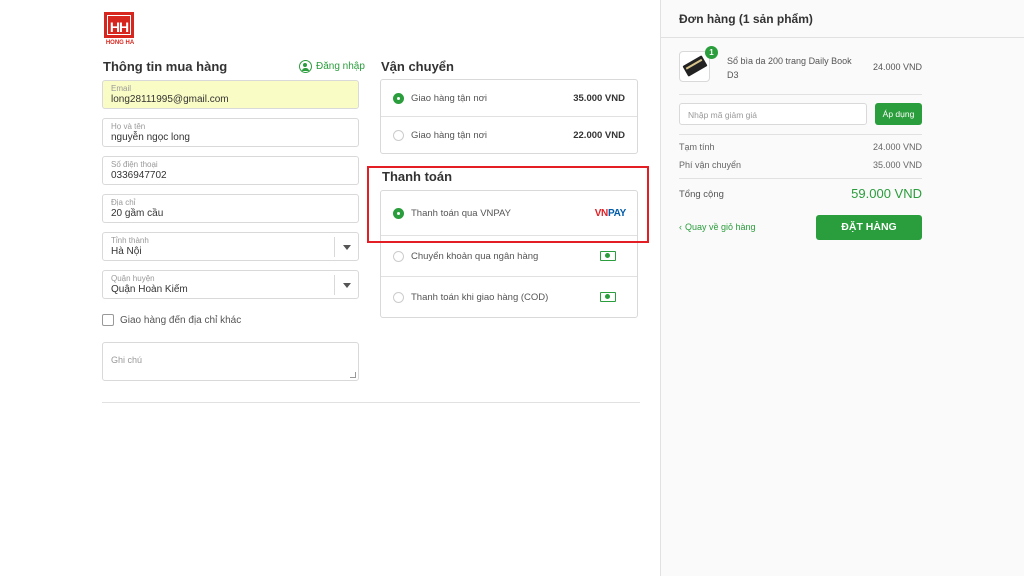 This screenshot has height=576, width=1024. Describe the element at coordinates (509, 98) in the screenshot. I see `shipping-option: Giao hàng tận nơi 35.000 VND` at that location.